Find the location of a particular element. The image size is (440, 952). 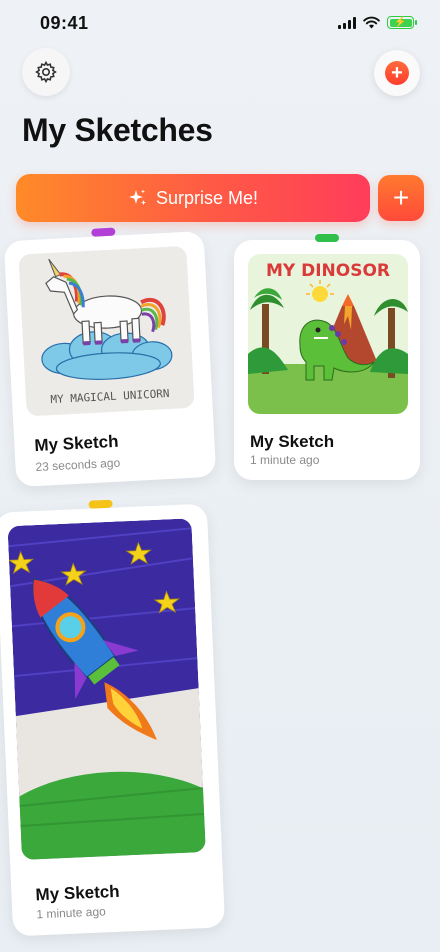

surprise-me-button: Surprise Me! is located at coordinates (193, 198).